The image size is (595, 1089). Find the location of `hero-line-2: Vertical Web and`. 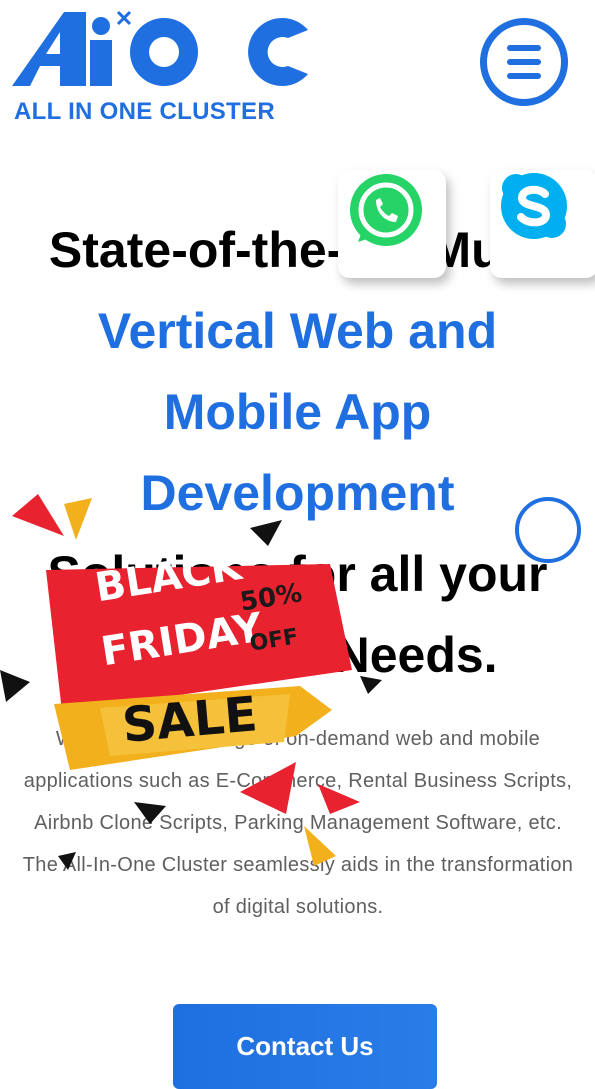

hero-line-2: Vertical Web and is located at coordinates (297, 331).